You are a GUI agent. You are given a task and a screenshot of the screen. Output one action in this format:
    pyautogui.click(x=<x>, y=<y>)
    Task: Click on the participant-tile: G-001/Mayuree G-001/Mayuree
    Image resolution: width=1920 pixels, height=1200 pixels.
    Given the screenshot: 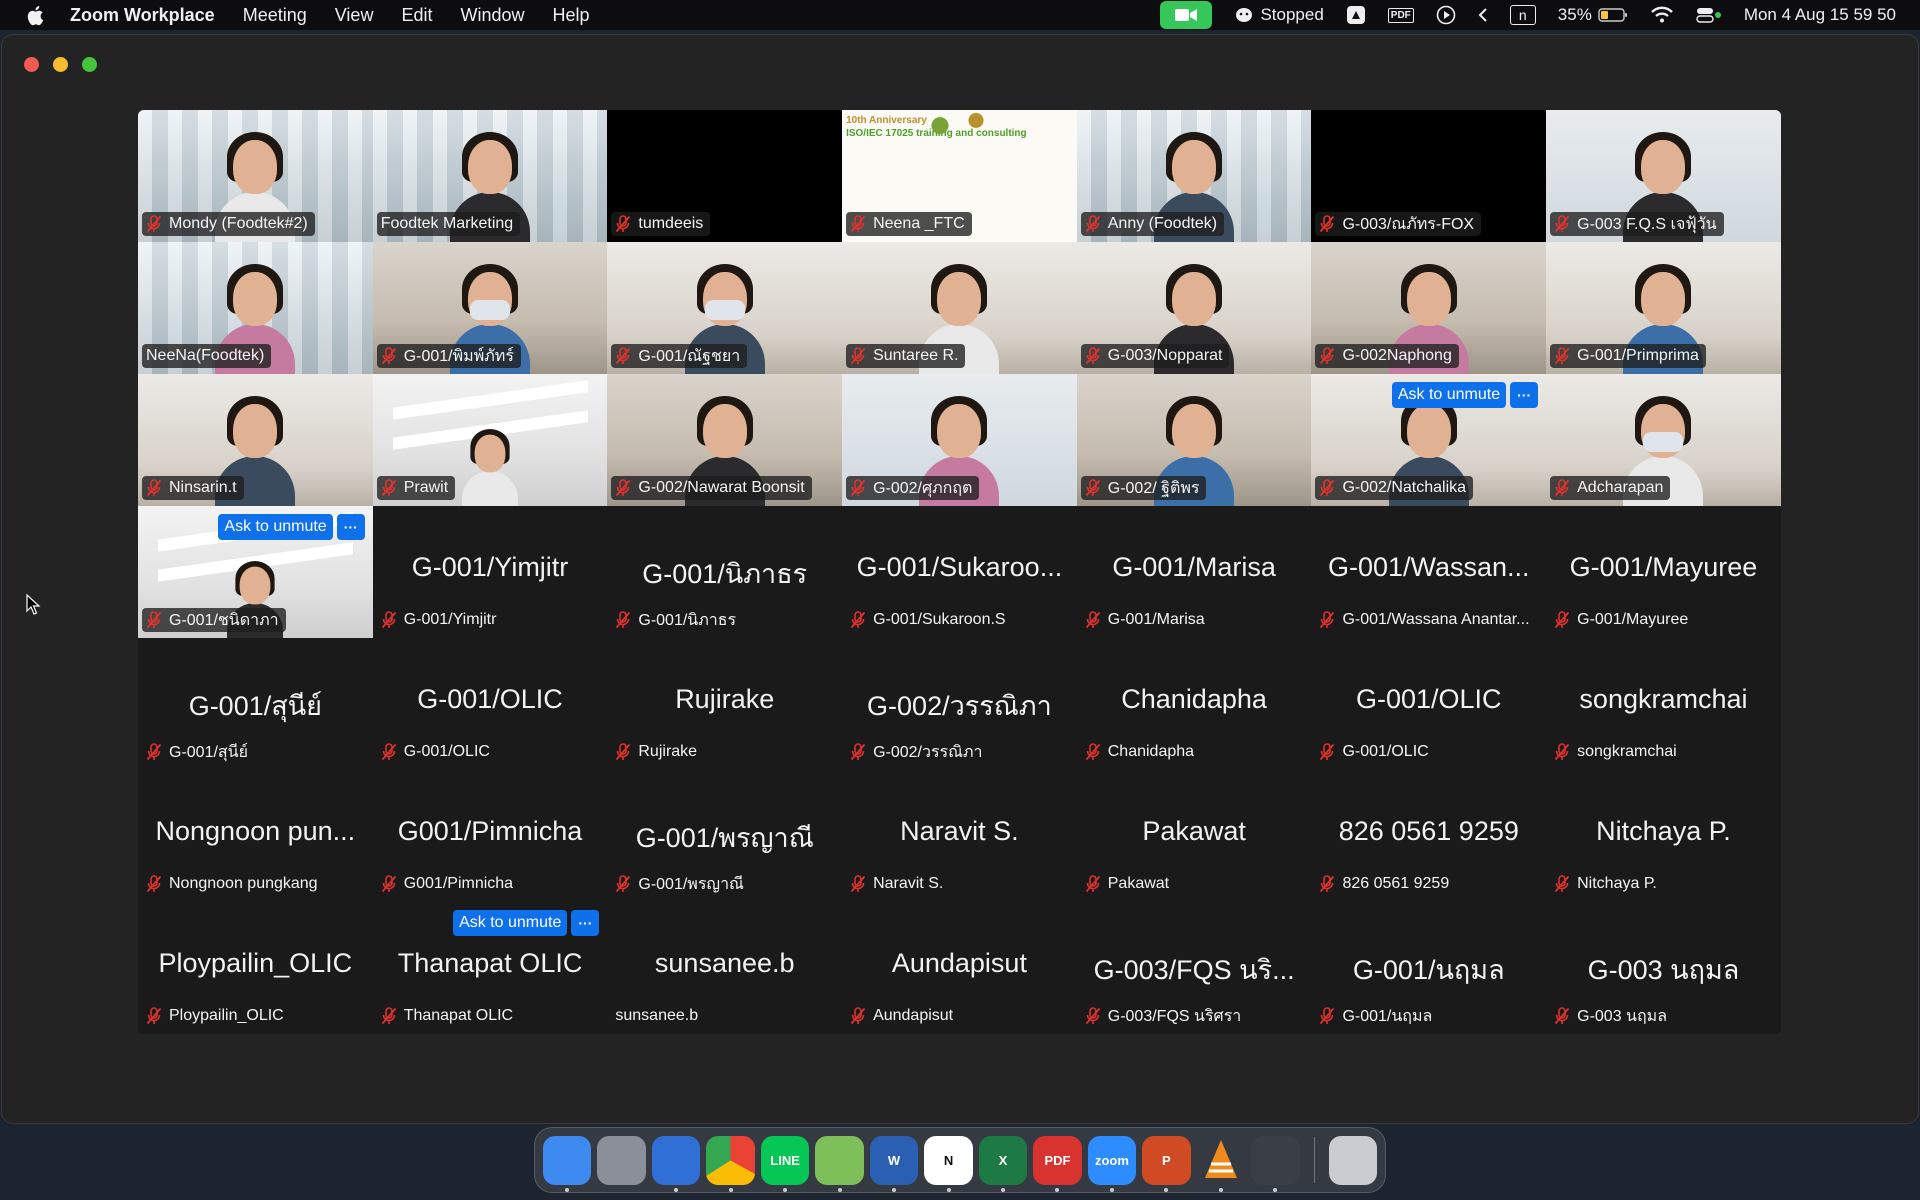 What is the action you would take?
    pyautogui.click(x=1663, y=572)
    